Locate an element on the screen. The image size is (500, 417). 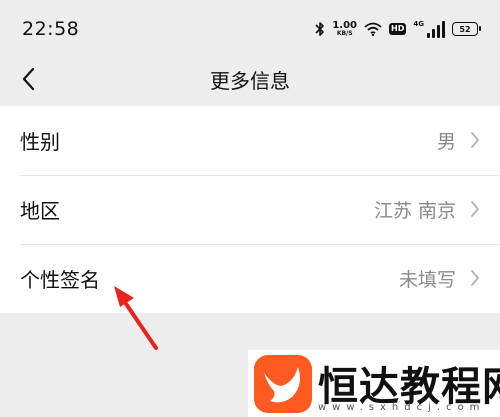
signal-icon: 4G is located at coordinates (429, 29).